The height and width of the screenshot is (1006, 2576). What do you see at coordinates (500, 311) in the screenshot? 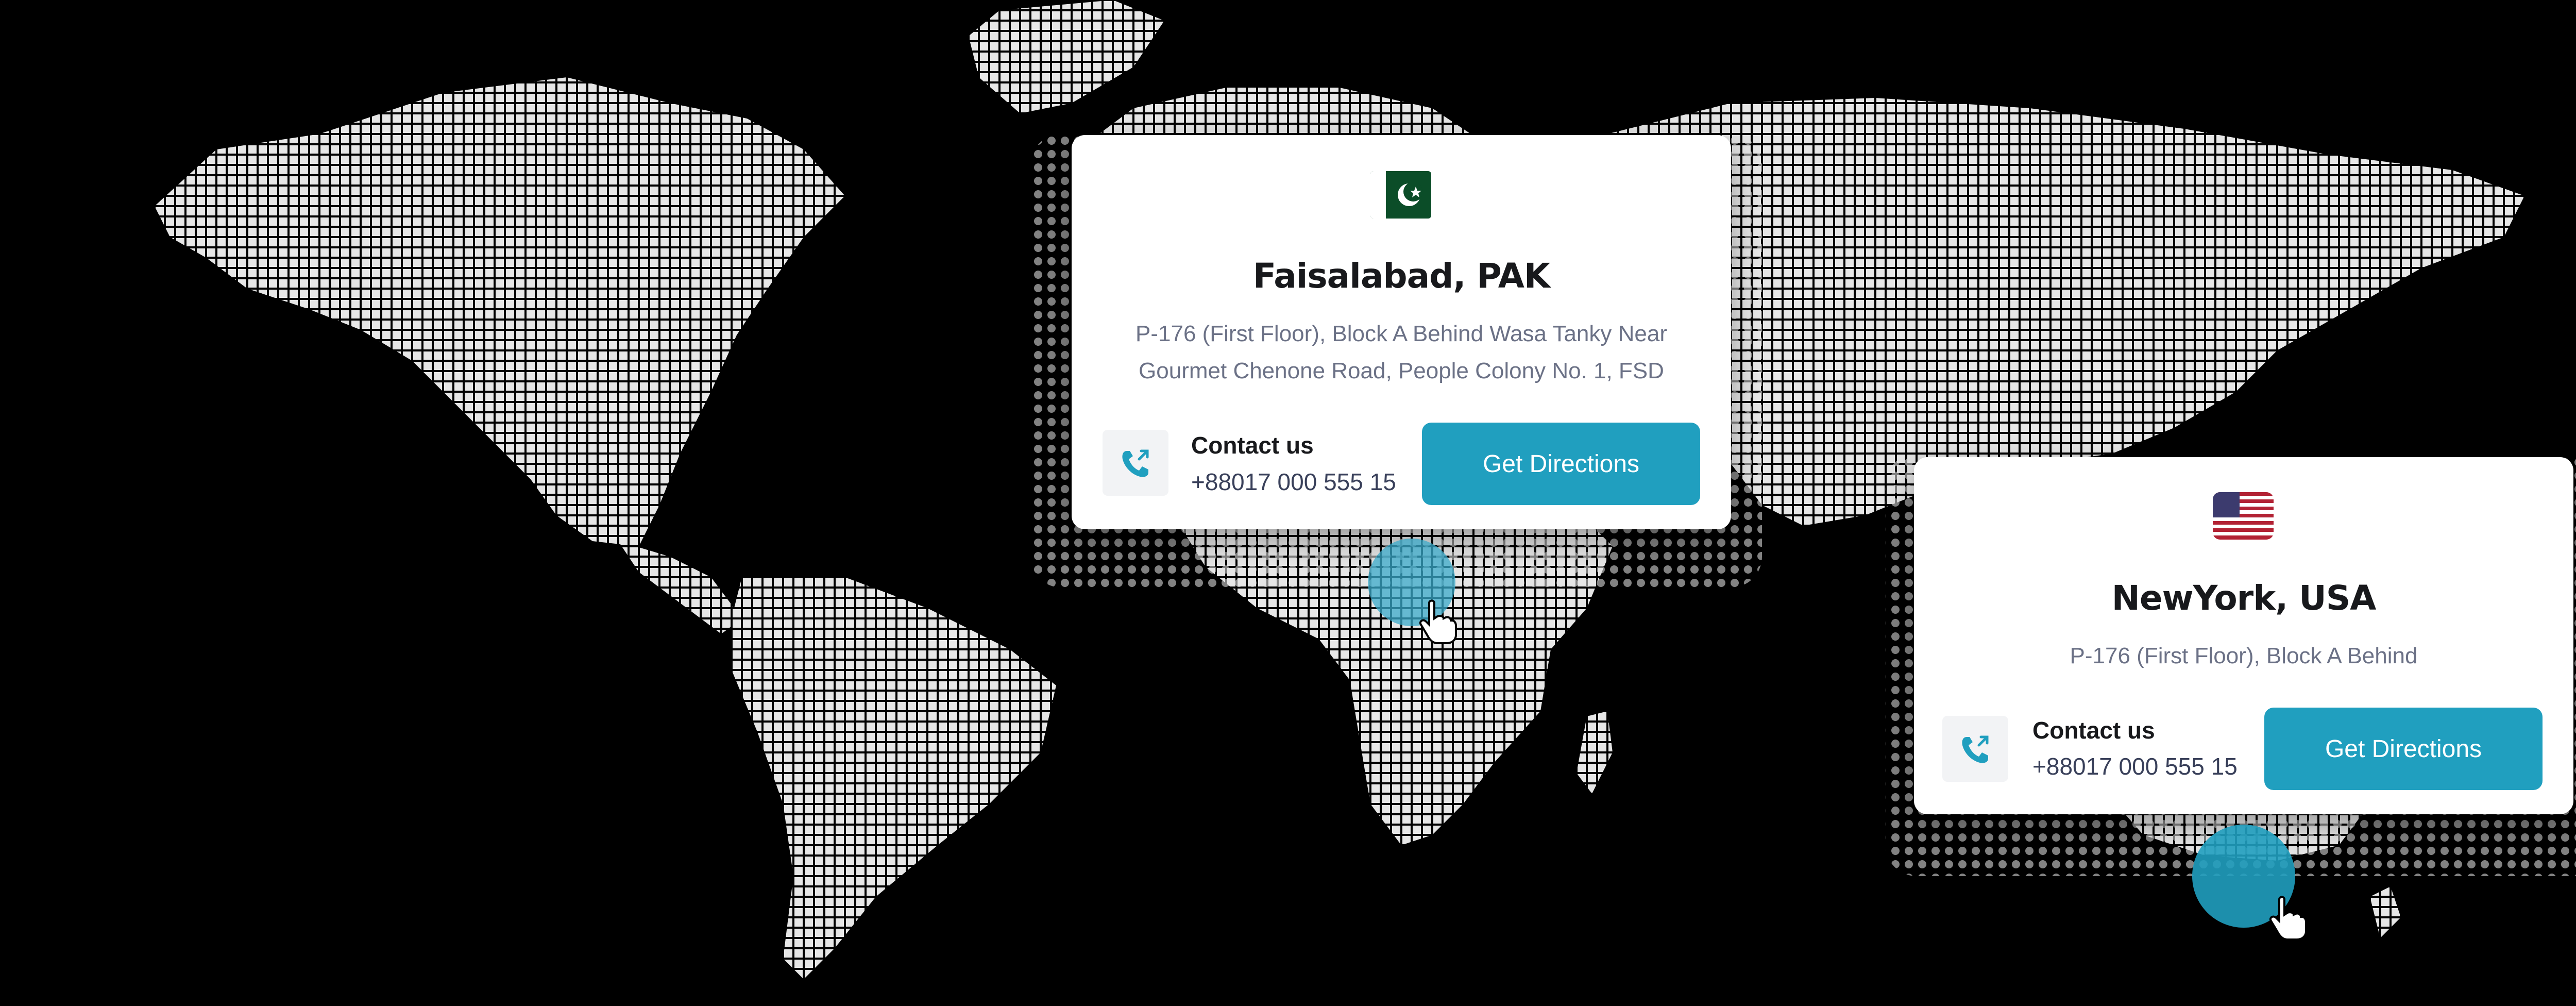
I see `north-america-landmass` at bounding box center [500, 311].